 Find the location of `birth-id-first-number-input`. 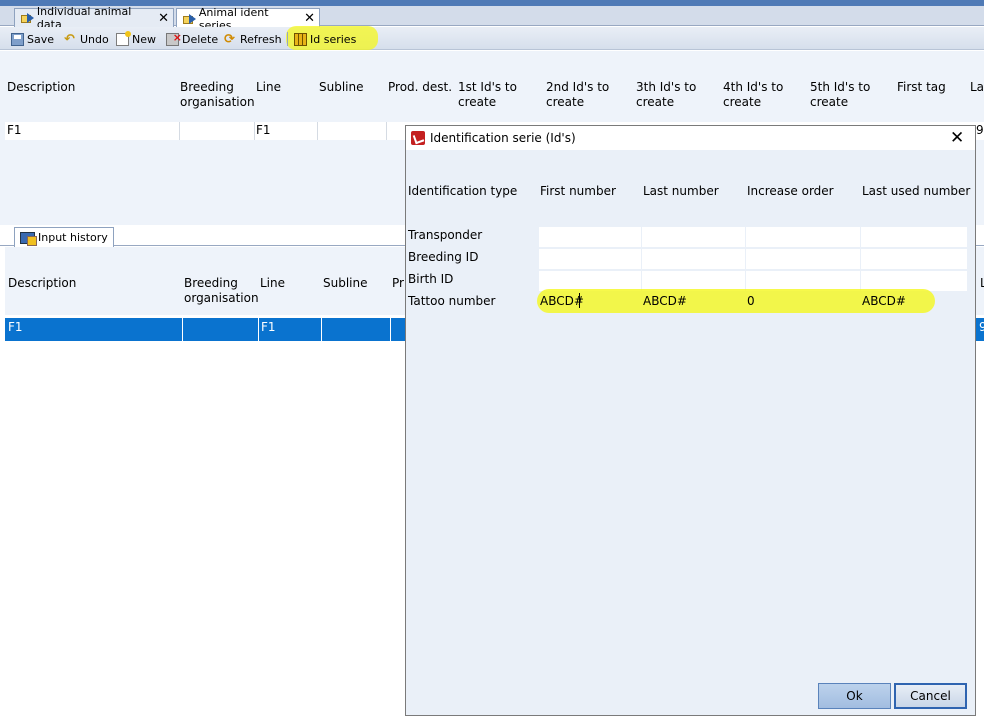

birth-id-first-number-input is located at coordinates (590, 281).